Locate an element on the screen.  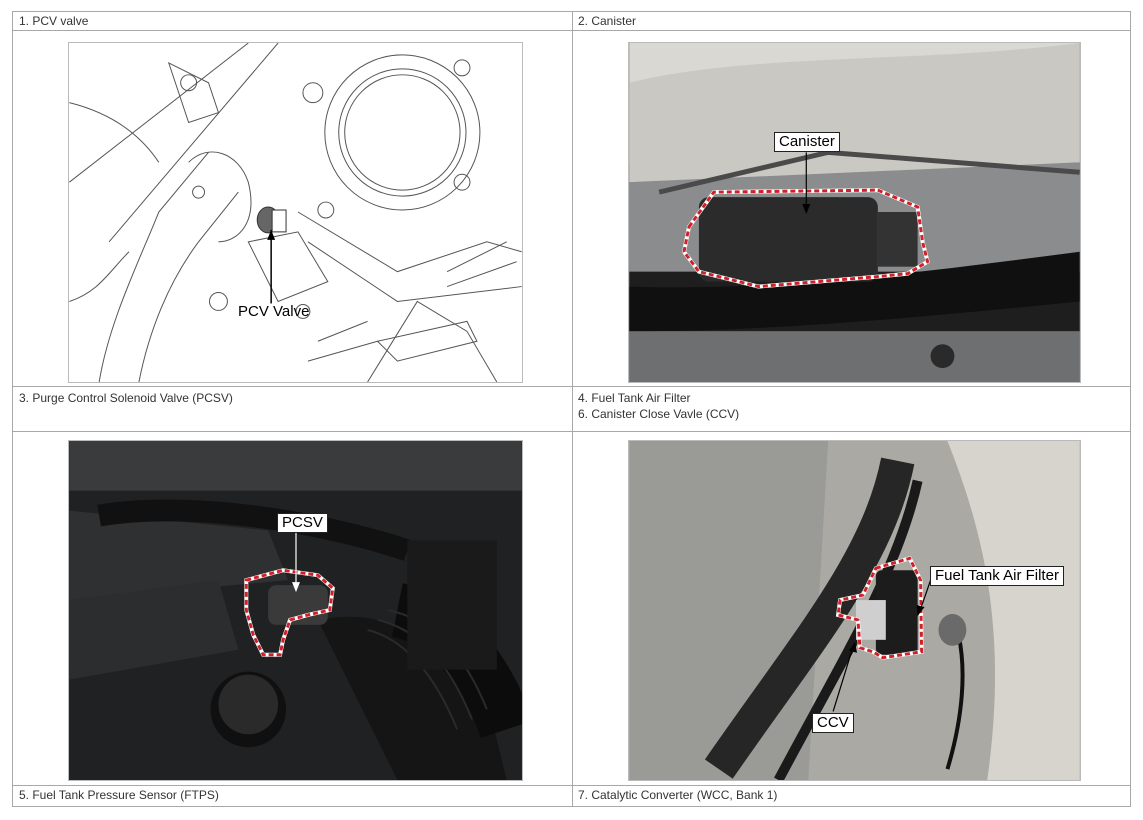
caption-ftps: 5. Fuel Tank Pressure Sensor (FTPS) is located at coordinates (119, 795).